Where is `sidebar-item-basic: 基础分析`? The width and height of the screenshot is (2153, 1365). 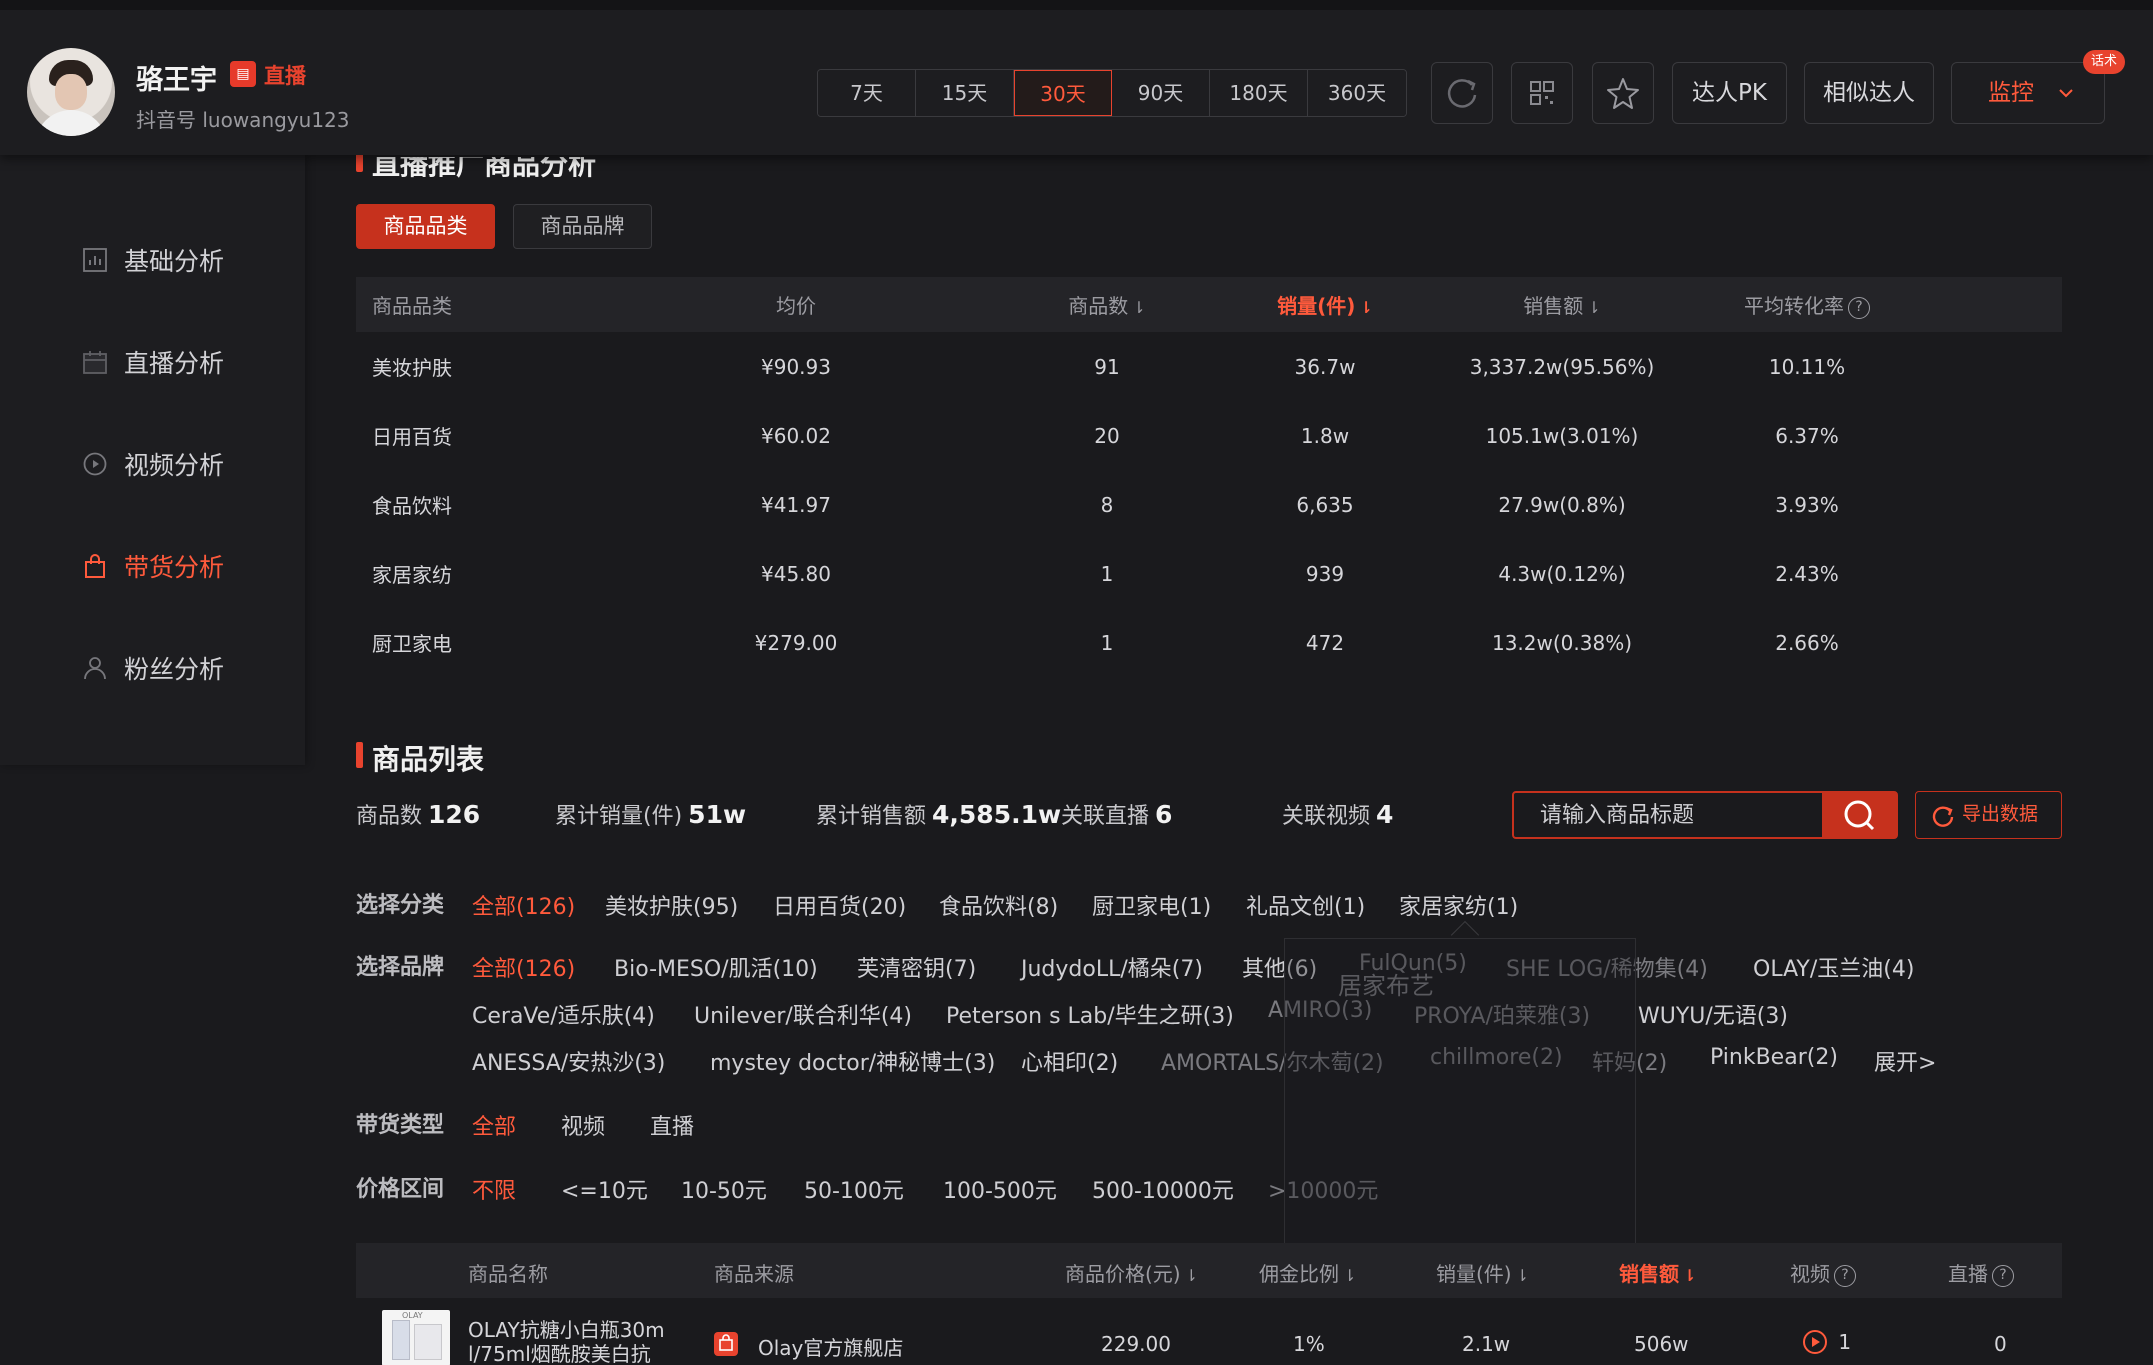
sidebar-item-basic: 基础分析 is located at coordinates (153, 260).